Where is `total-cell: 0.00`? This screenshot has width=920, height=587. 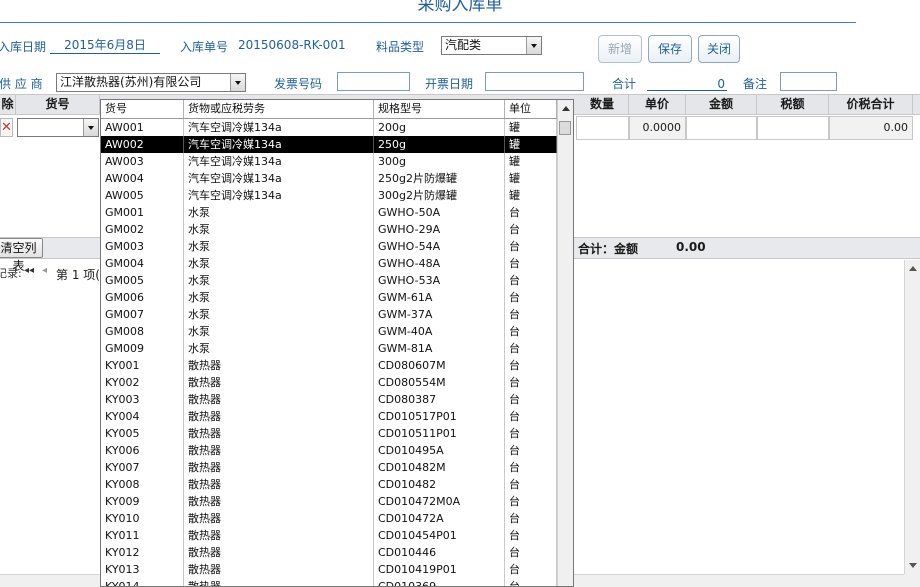 total-cell: 0.00 is located at coordinates (871, 128).